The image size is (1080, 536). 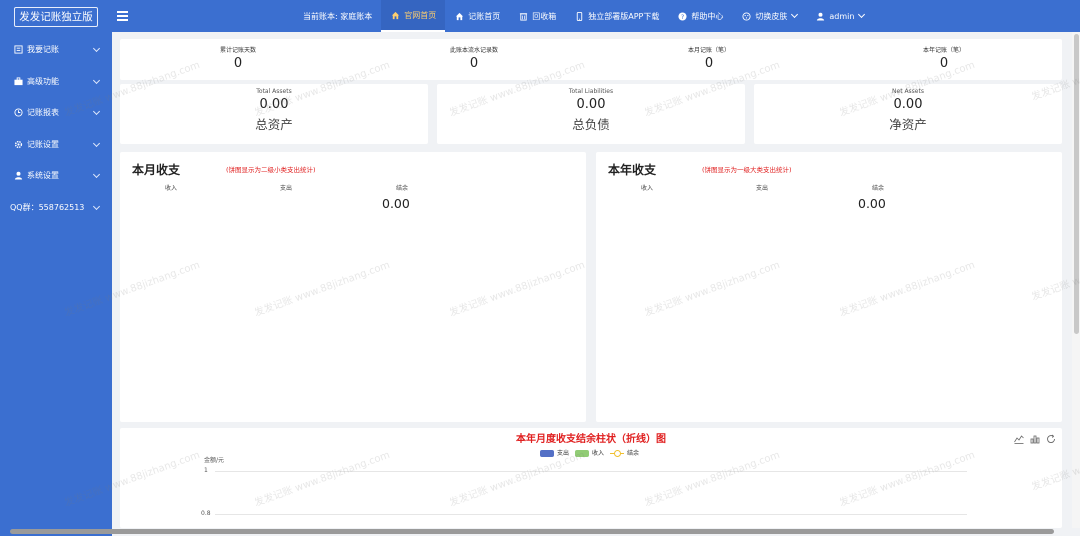 What do you see at coordinates (747, 170) in the screenshot?
I see `panel-note: (饼图显示为一级大类支出统计)` at bounding box center [747, 170].